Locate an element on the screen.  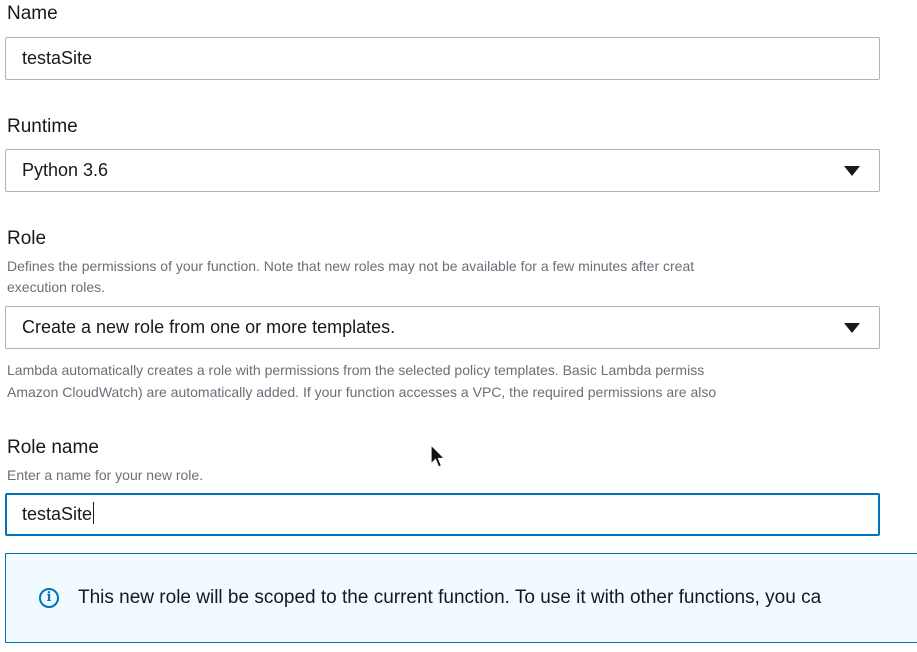
name-input: testaSite is located at coordinates (442, 58).